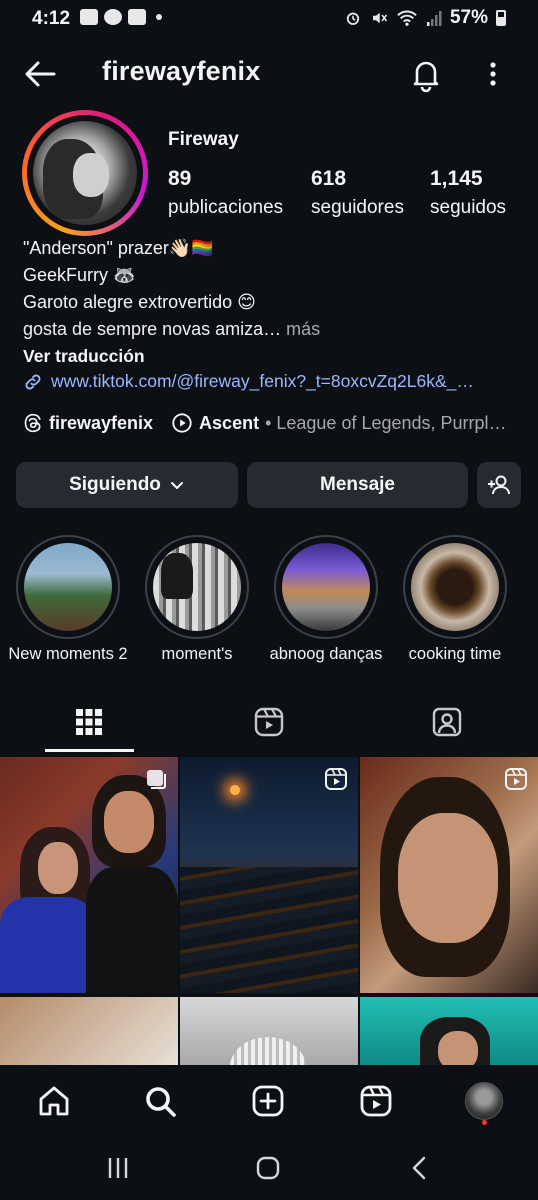  I want to click on alarm-icon, so click(353, 18).